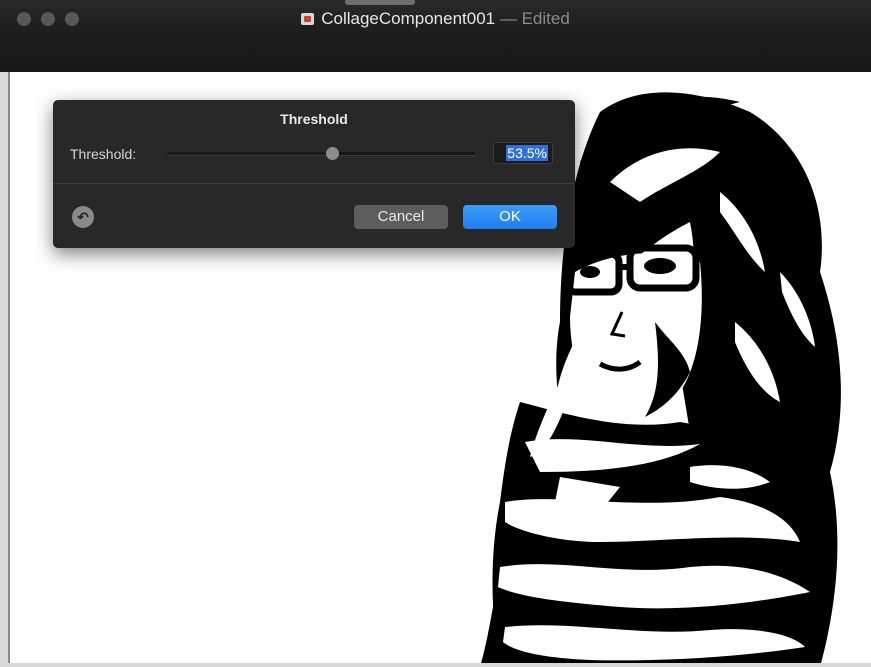 This screenshot has width=871, height=667. What do you see at coordinates (308, 19) in the screenshot?
I see `document-icon` at bounding box center [308, 19].